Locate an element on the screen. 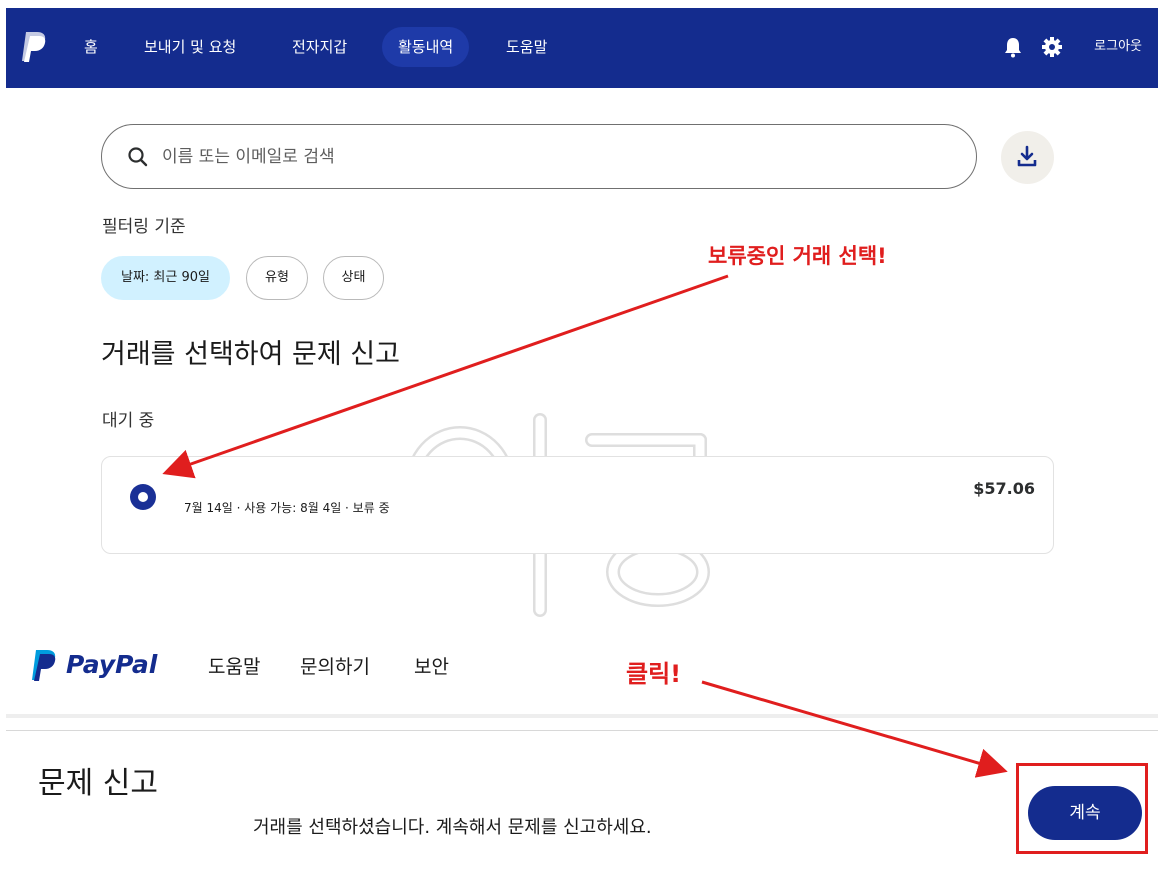 This screenshot has height=874, width=1164. gear-icon is located at coordinates (1052, 47).